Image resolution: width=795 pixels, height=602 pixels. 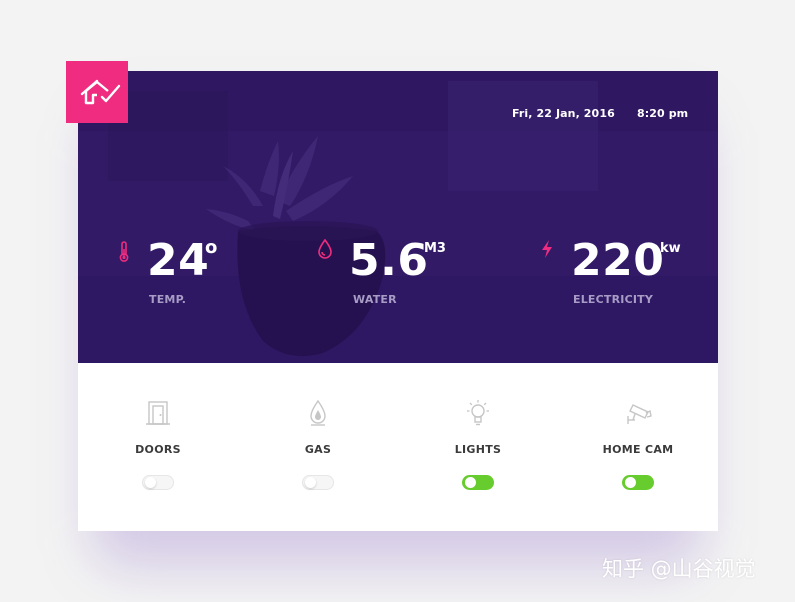 What do you see at coordinates (618, 260) in the screenshot?
I see `electricity-value: 220` at bounding box center [618, 260].